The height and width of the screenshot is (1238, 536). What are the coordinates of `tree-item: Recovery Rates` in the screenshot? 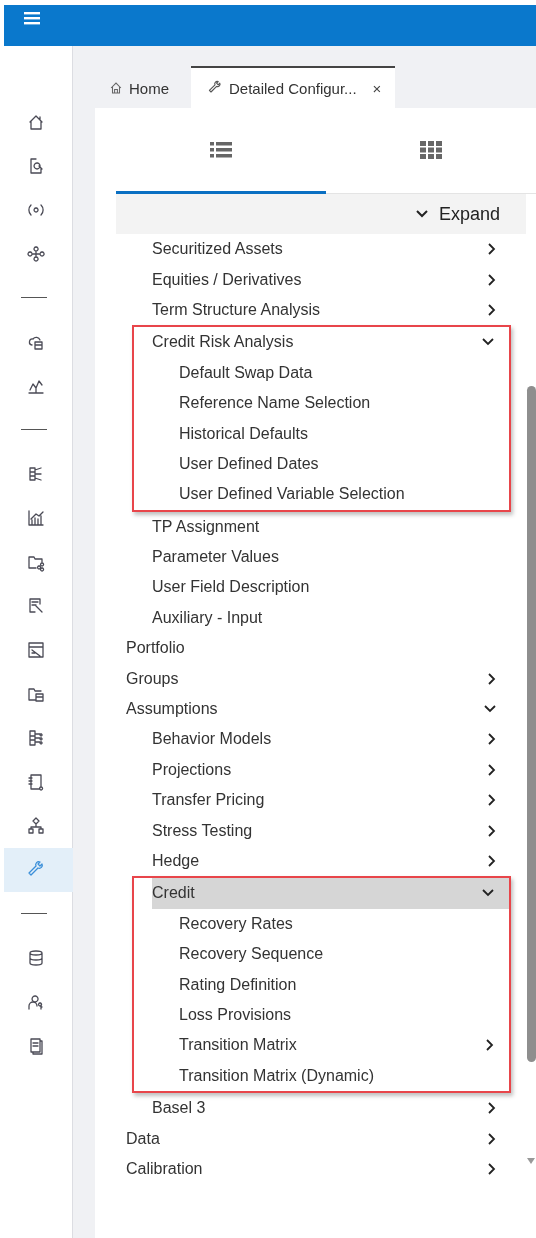 It's located at (344, 923).